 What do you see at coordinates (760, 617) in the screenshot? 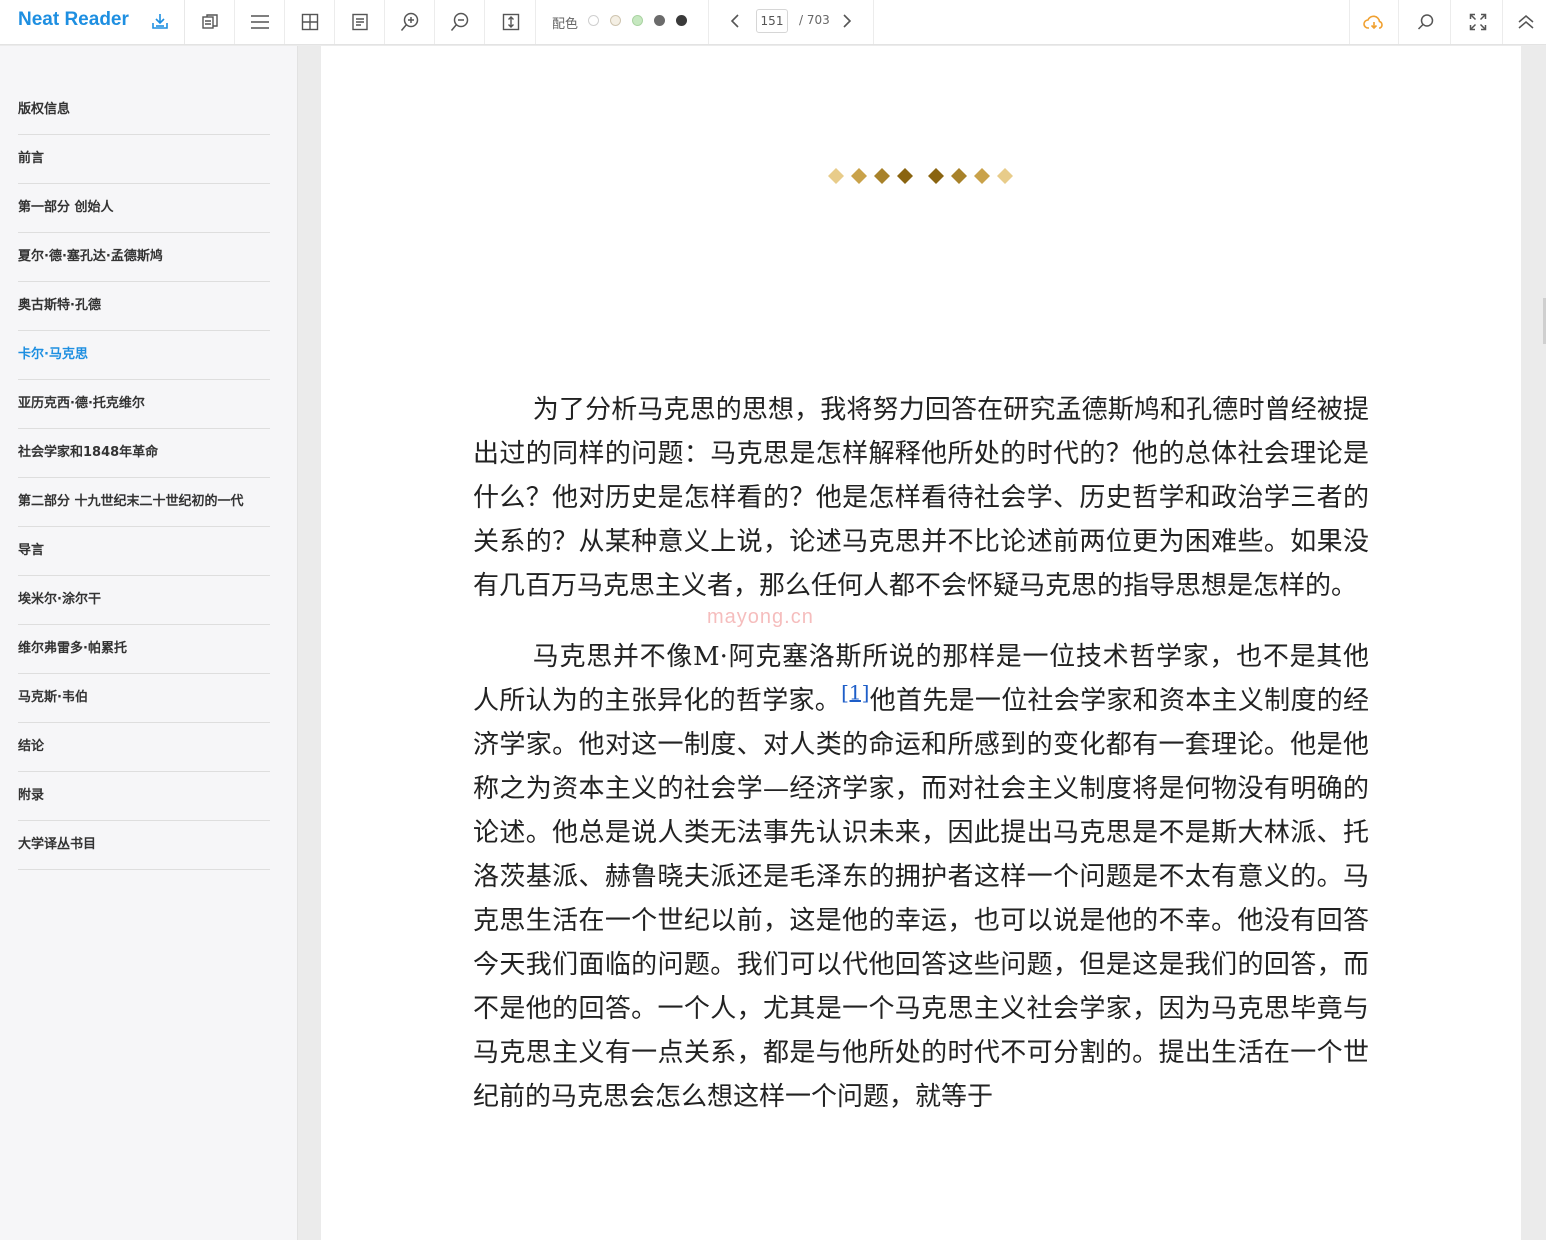
I see `watermark: mayong.cn` at bounding box center [760, 617].